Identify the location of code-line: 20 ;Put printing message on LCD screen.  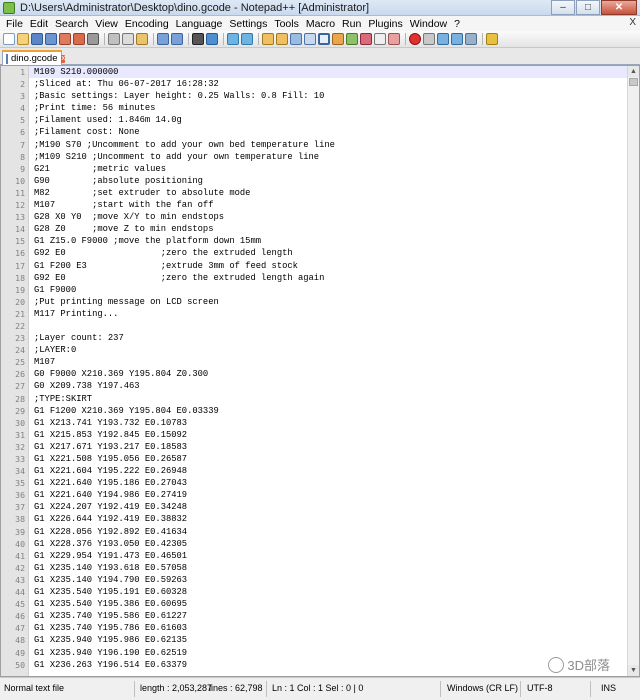
(321, 302).